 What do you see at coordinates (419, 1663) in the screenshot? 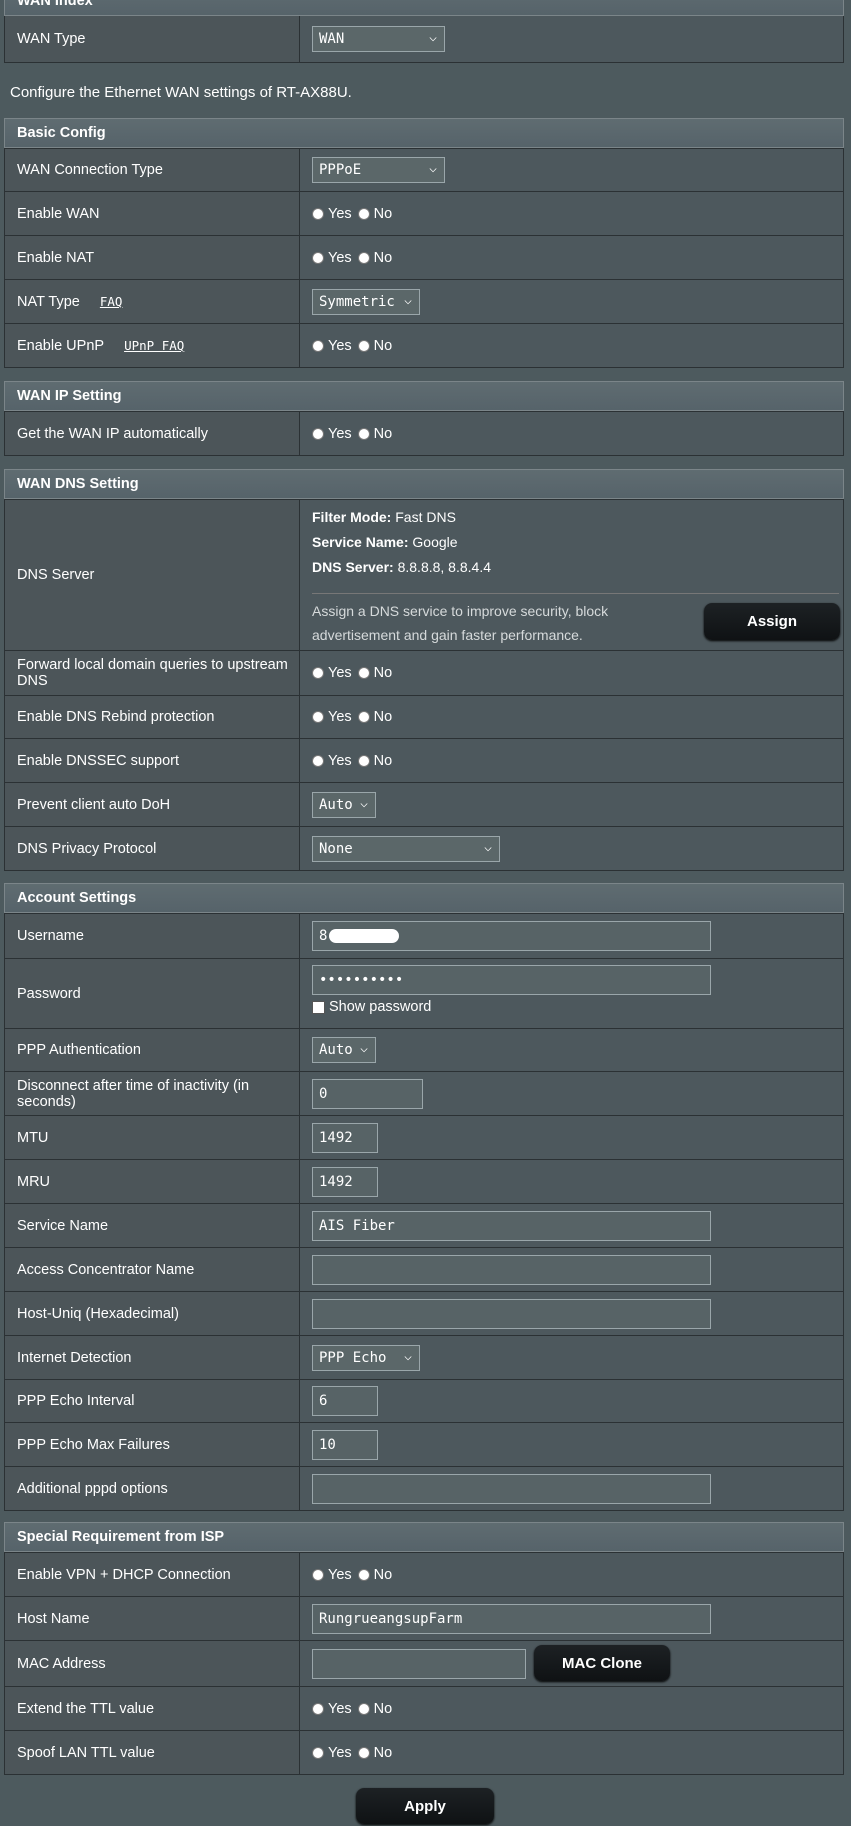
I see `mac-address-input` at bounding box center [419, 1663].